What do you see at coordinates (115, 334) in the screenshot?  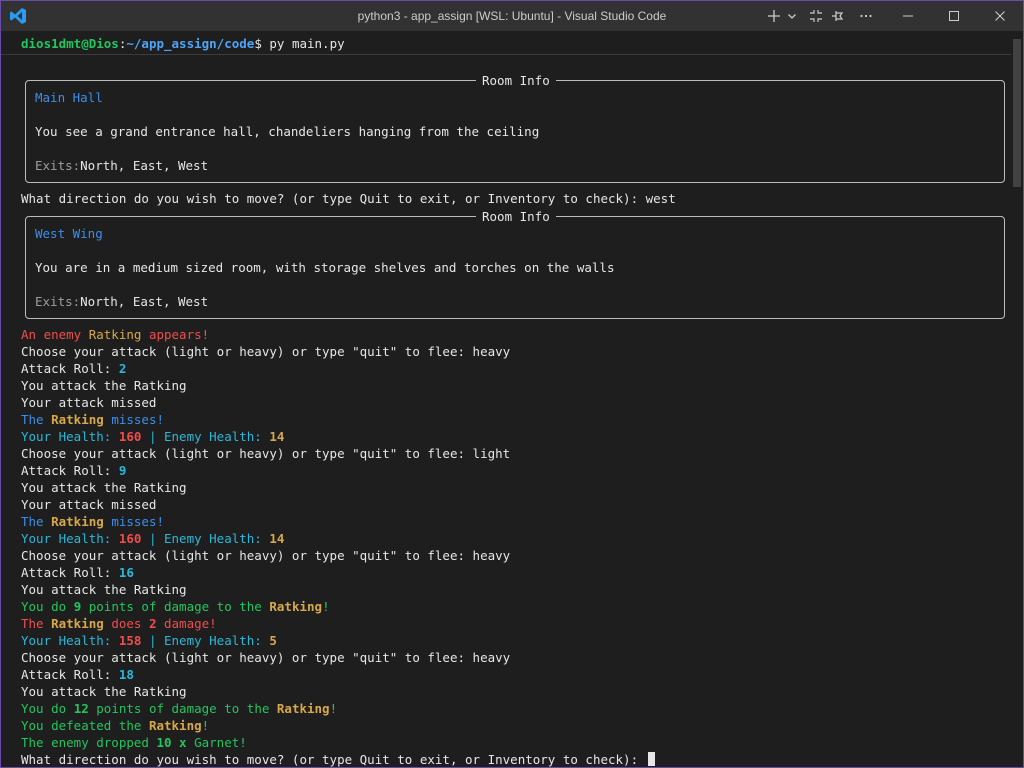 I see `enemy-appears-line: An enemy Ratking appears!` at bounding box center [115, 334].